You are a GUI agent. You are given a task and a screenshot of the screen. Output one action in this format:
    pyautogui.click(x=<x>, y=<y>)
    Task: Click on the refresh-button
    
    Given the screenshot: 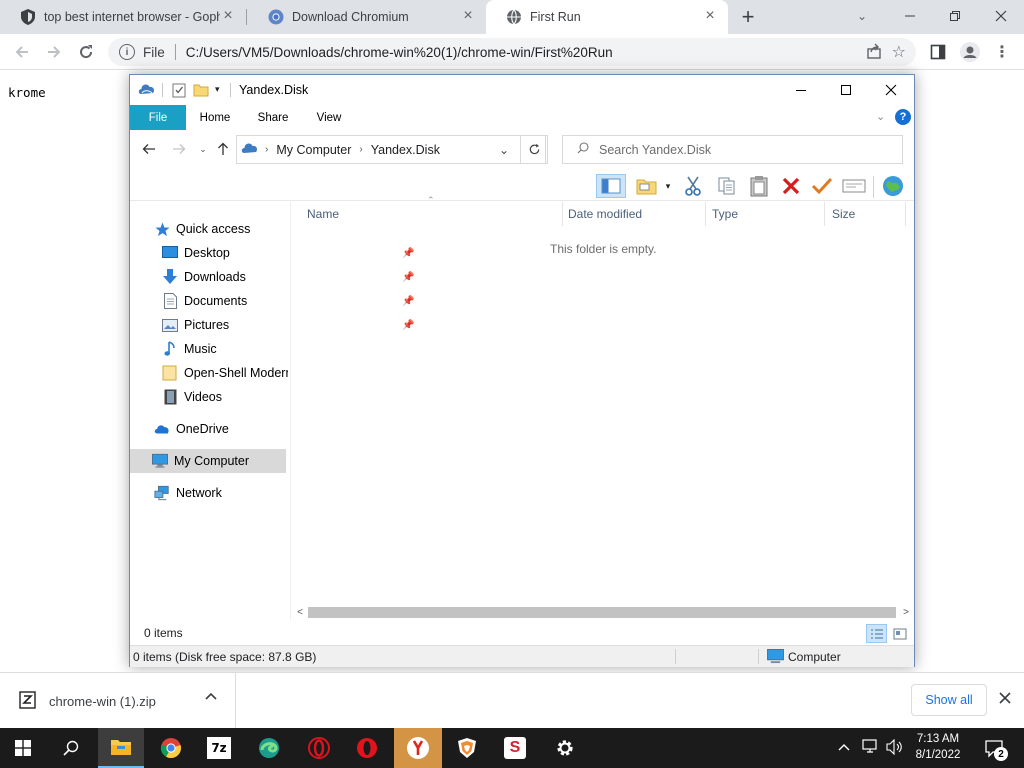 What is the action you would take?
    pyautogui.click(x=534, y=149)
    